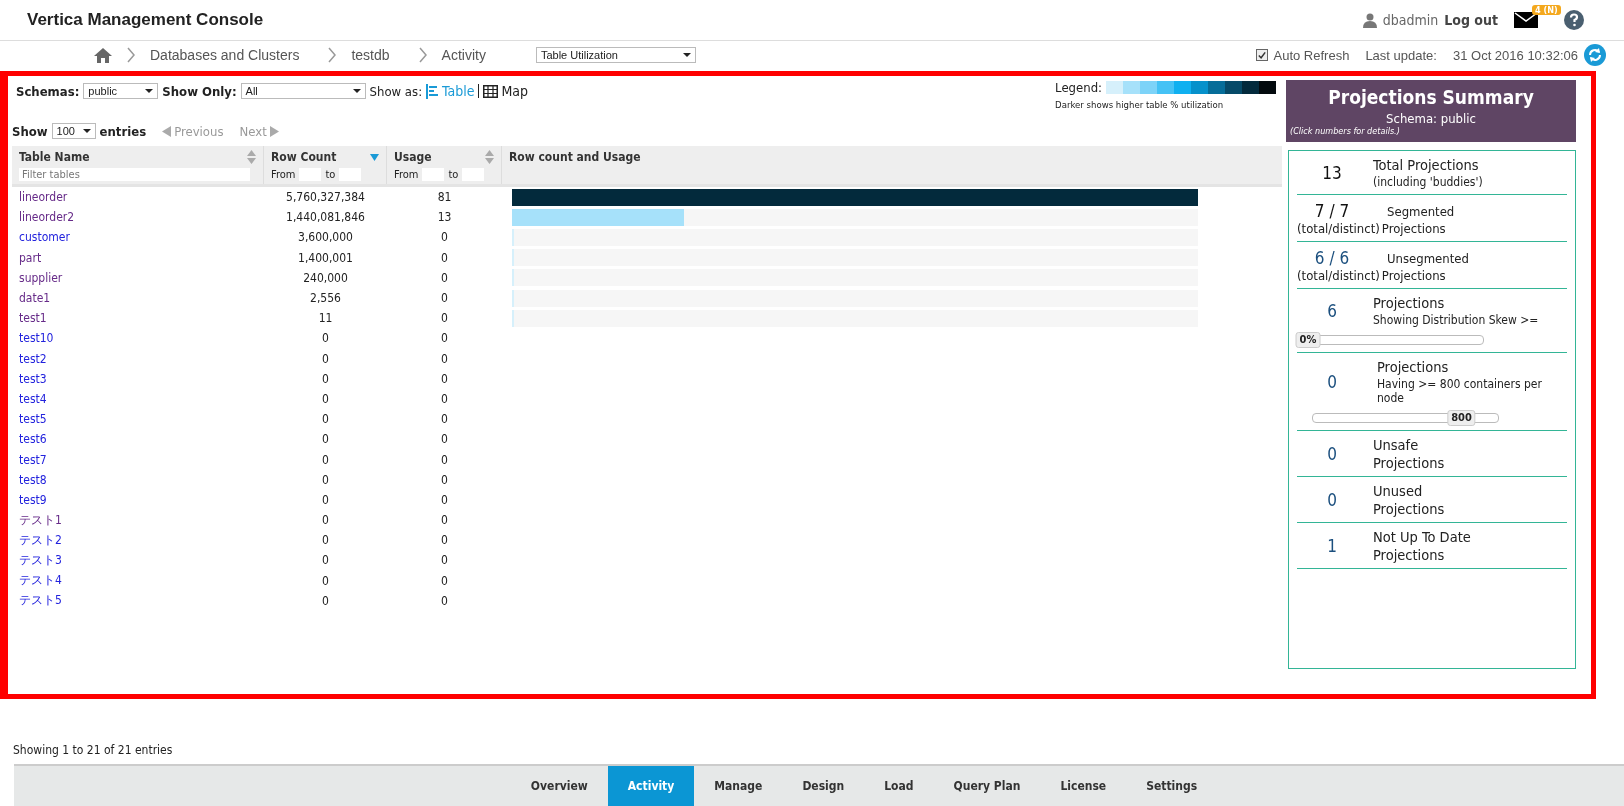 Image resolution: width=1624 pixels, height=806 pixels. I want to click on entries-select: 100, so click(73, 131).